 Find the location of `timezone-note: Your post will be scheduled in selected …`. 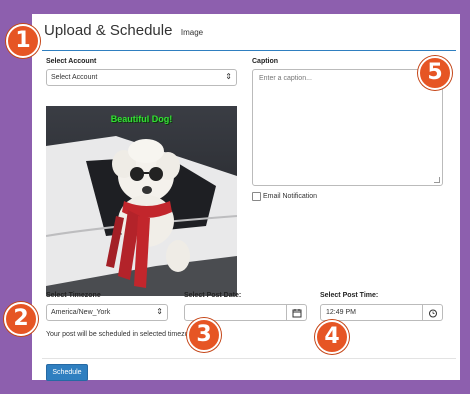

timezone-note: Your post will be scheduled in selected … is located at coordinates (122, 334).